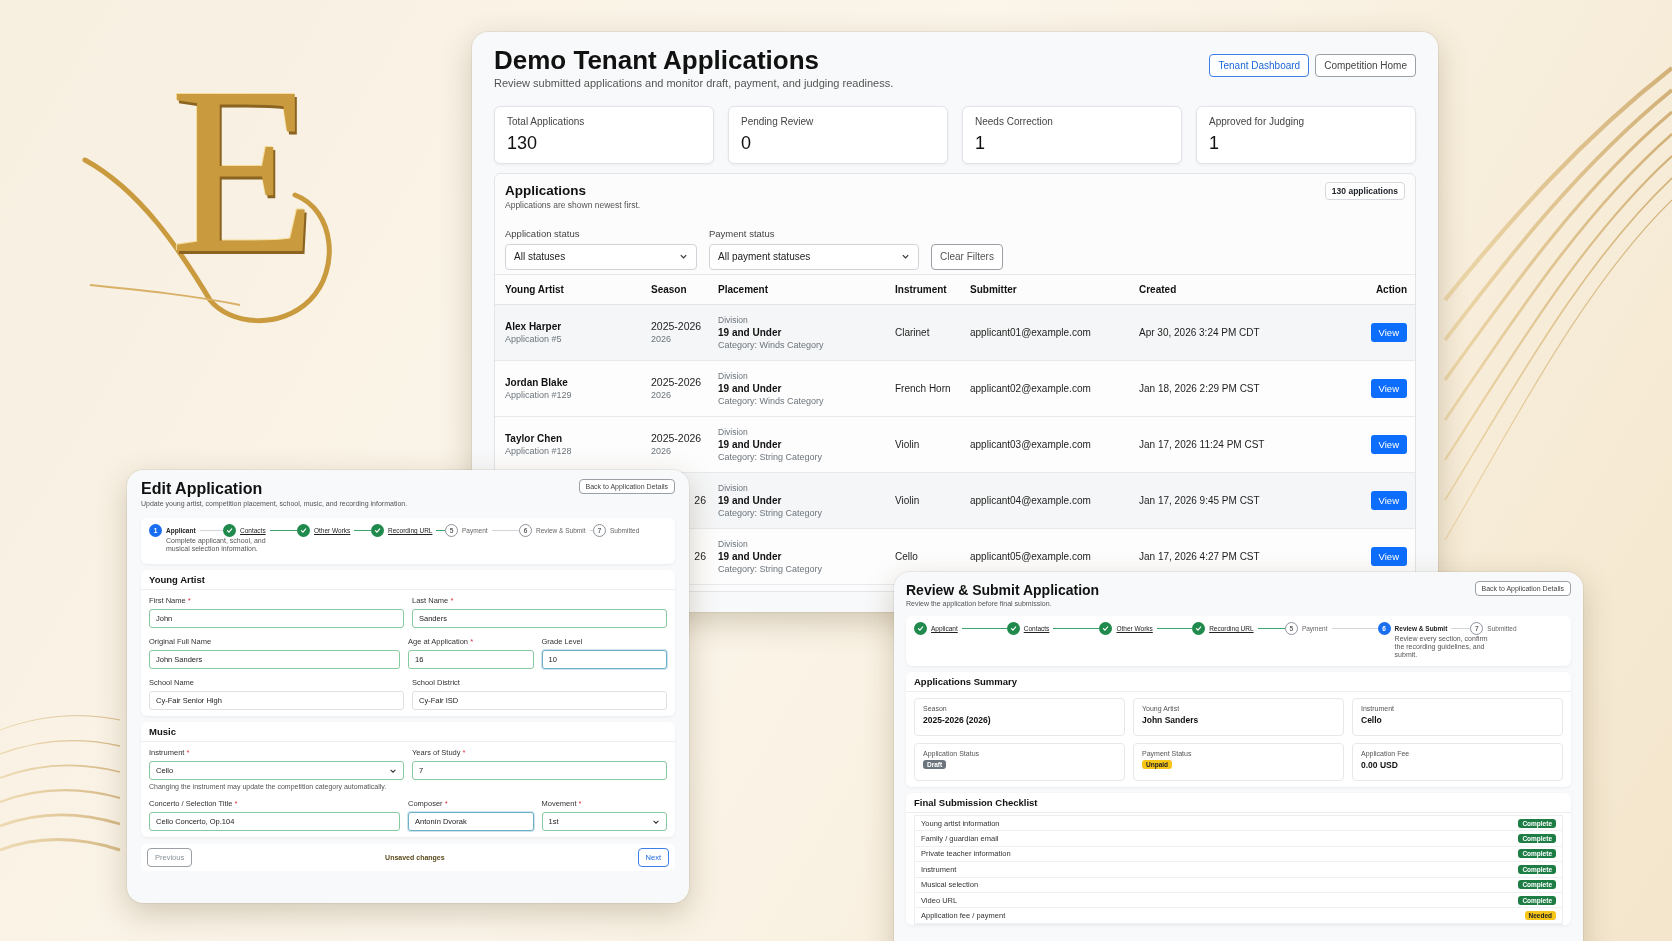 Image resolution: width=1672 pixels, height=941 pixels. I want to click on panel-subtitle: Applications are shown newest first., so click(573, 206).